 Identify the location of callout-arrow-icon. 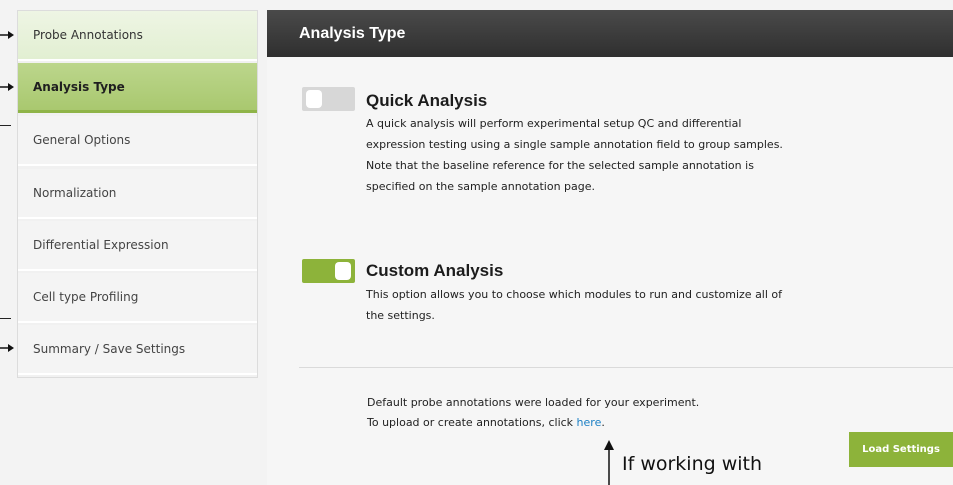
(609, 462).